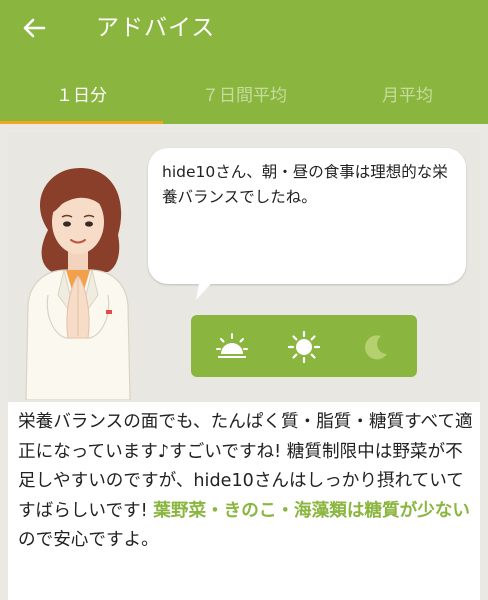 The image size is (488, 600). I want to click on moon-icon, so click(376, 347).